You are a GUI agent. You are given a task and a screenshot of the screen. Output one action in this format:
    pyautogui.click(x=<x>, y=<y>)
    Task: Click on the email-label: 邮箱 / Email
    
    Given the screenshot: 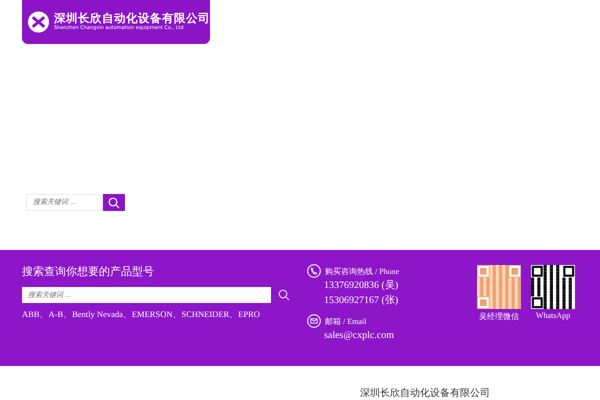 What is the action you would take?
    pyautogui.click(x=345, y=321)
    